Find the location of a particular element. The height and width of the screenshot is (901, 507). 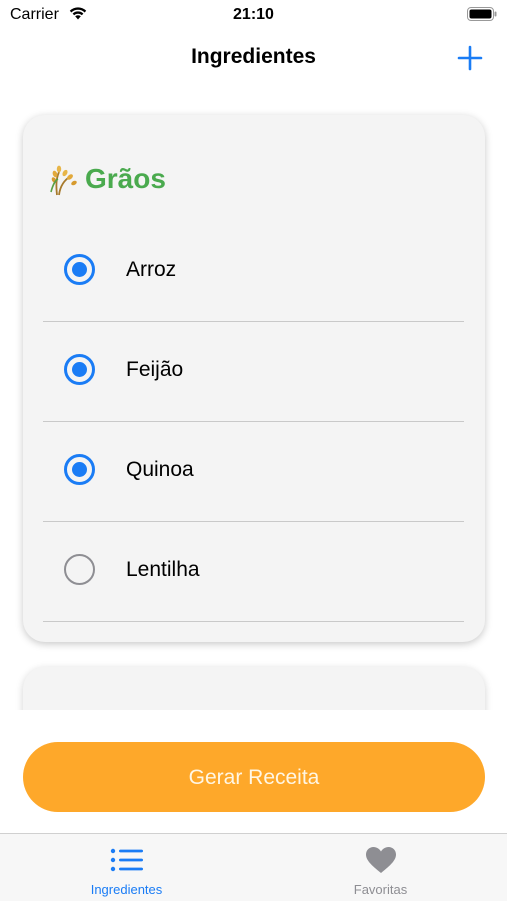

status-bar: Carrier 21:10 is located at coordinates (253, 15).